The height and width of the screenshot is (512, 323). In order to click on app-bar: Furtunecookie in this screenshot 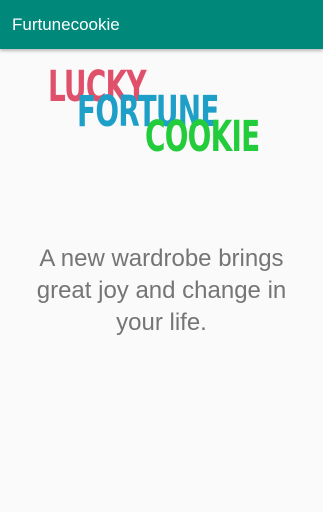, I will do `click(161, 24)`.